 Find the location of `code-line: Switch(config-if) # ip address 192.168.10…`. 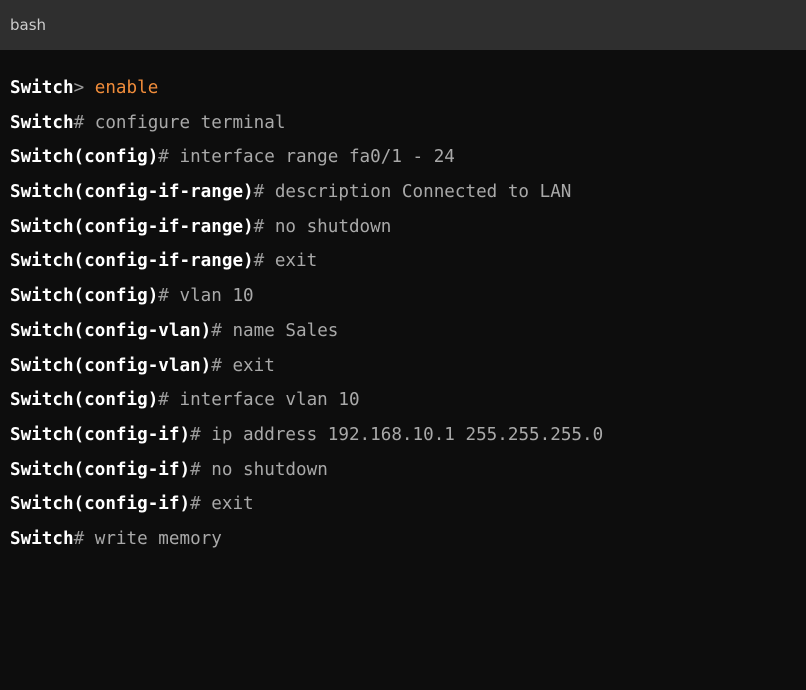

code-line: Switch(config-if) # ip address 192.168.10… is located at coordinates (408, 435).